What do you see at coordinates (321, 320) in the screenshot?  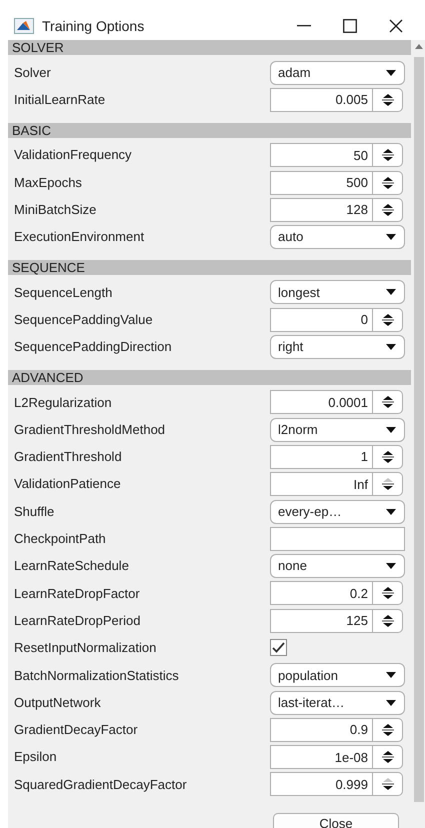 I see `number-field: 0` at bounding box center [321, 320].